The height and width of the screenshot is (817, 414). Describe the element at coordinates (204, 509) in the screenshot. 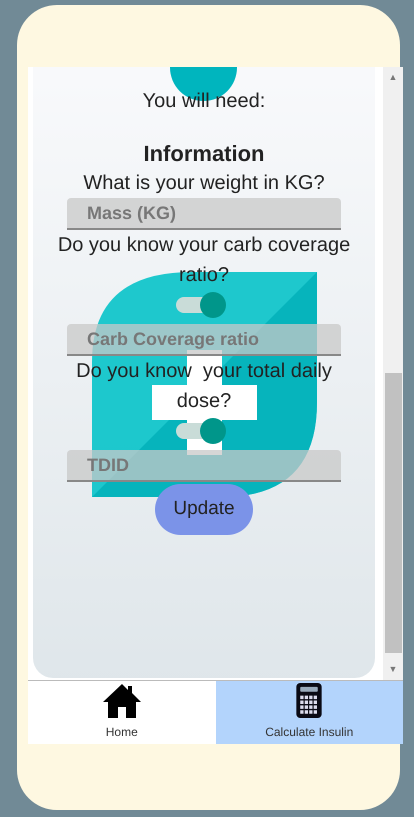

I see `update-button: Update` at that location.